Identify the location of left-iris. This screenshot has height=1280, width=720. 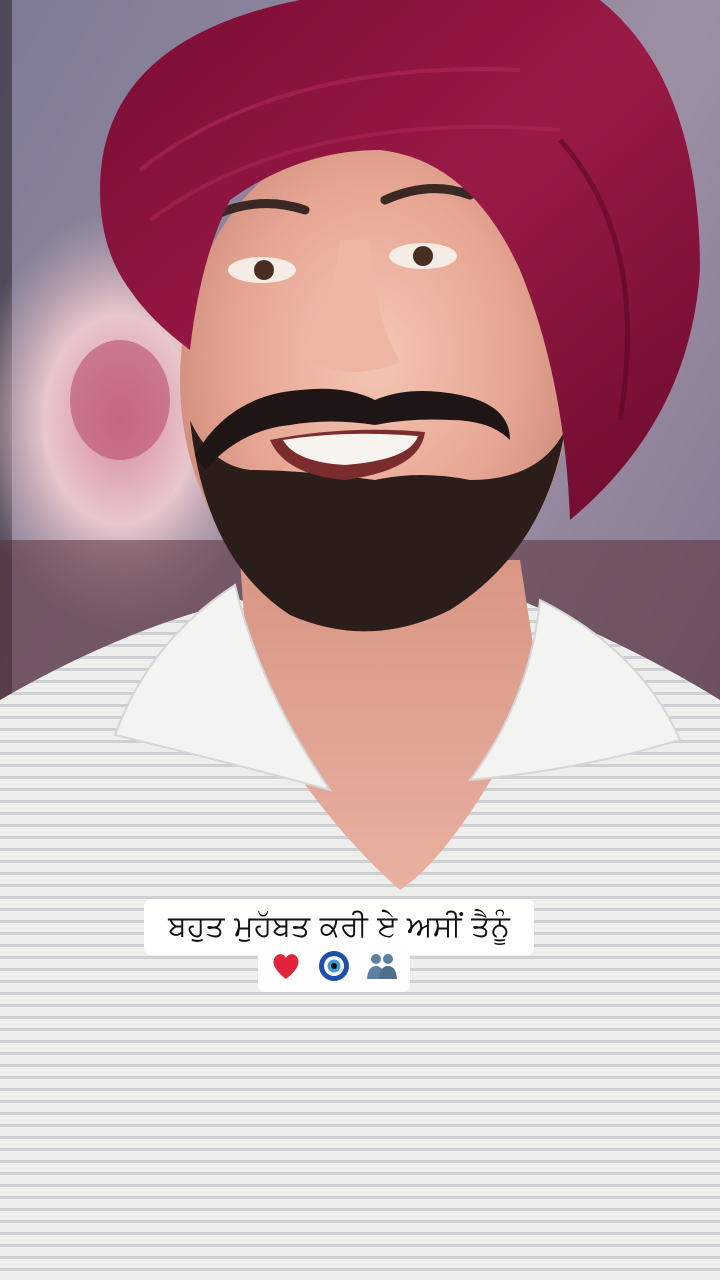
(264, 270).